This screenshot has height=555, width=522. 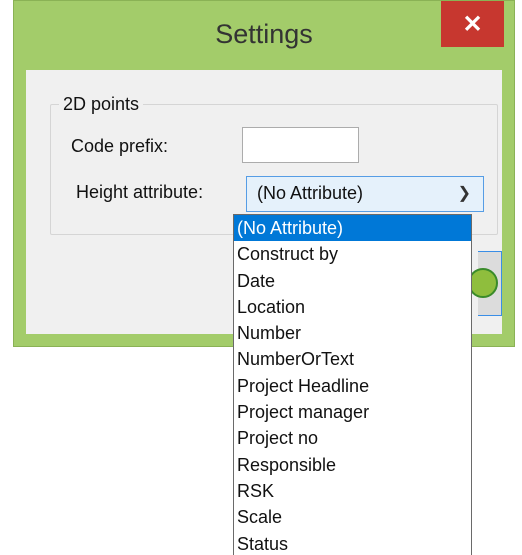 What do you see at coordinates (101, 104) in the screenshot?
I see `group-label: 2D points` at bounding box center [101, 104].